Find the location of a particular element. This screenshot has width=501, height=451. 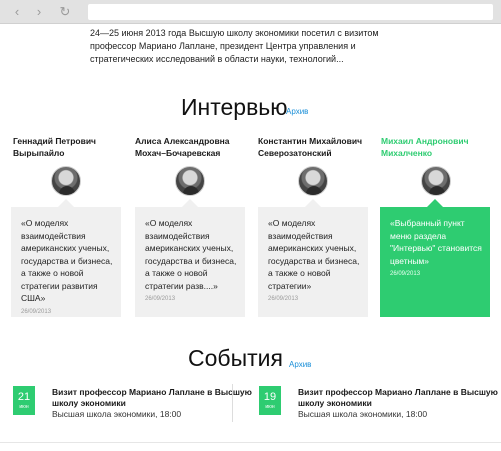

event-divider is located at coordinates (232, 403).